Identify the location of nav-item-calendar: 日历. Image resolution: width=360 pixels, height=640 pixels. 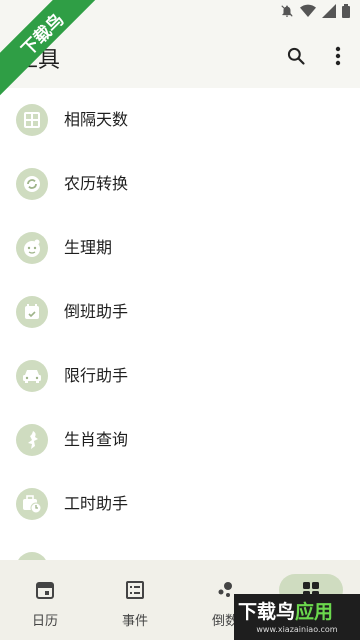
(45, 600).